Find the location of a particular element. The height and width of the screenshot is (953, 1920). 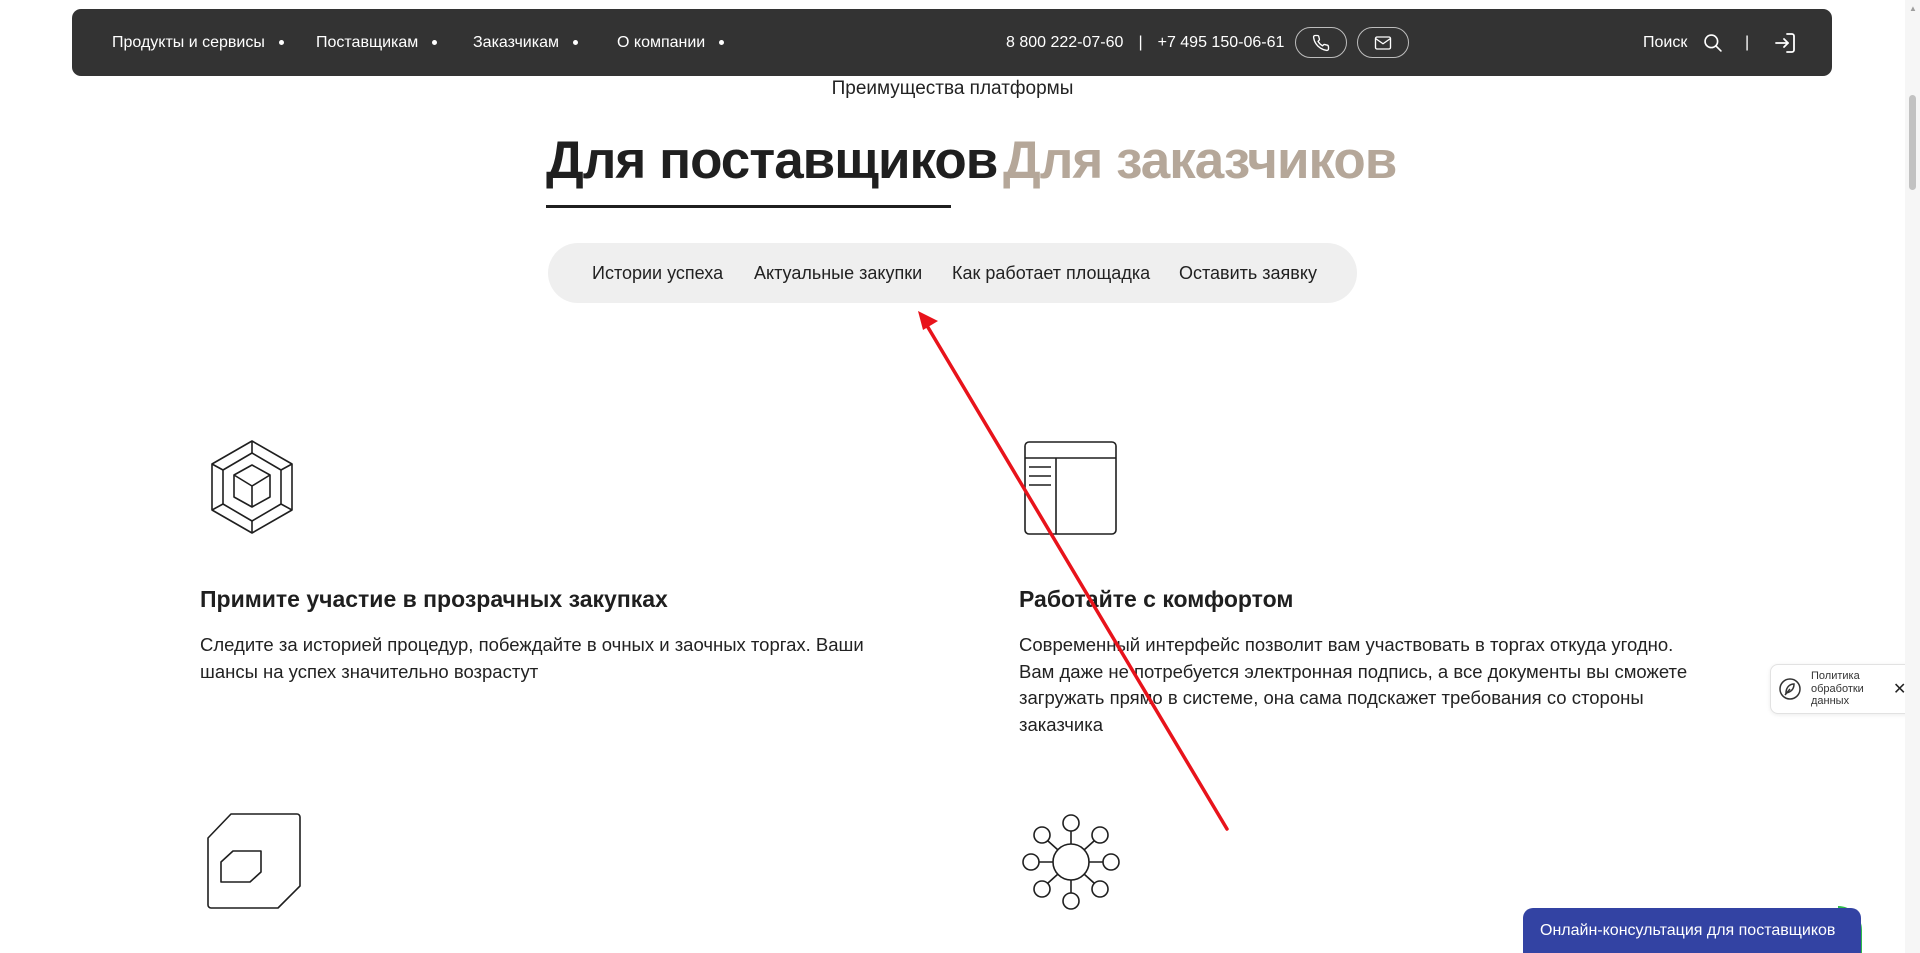

email-button is located at coordinates (1383, 42).